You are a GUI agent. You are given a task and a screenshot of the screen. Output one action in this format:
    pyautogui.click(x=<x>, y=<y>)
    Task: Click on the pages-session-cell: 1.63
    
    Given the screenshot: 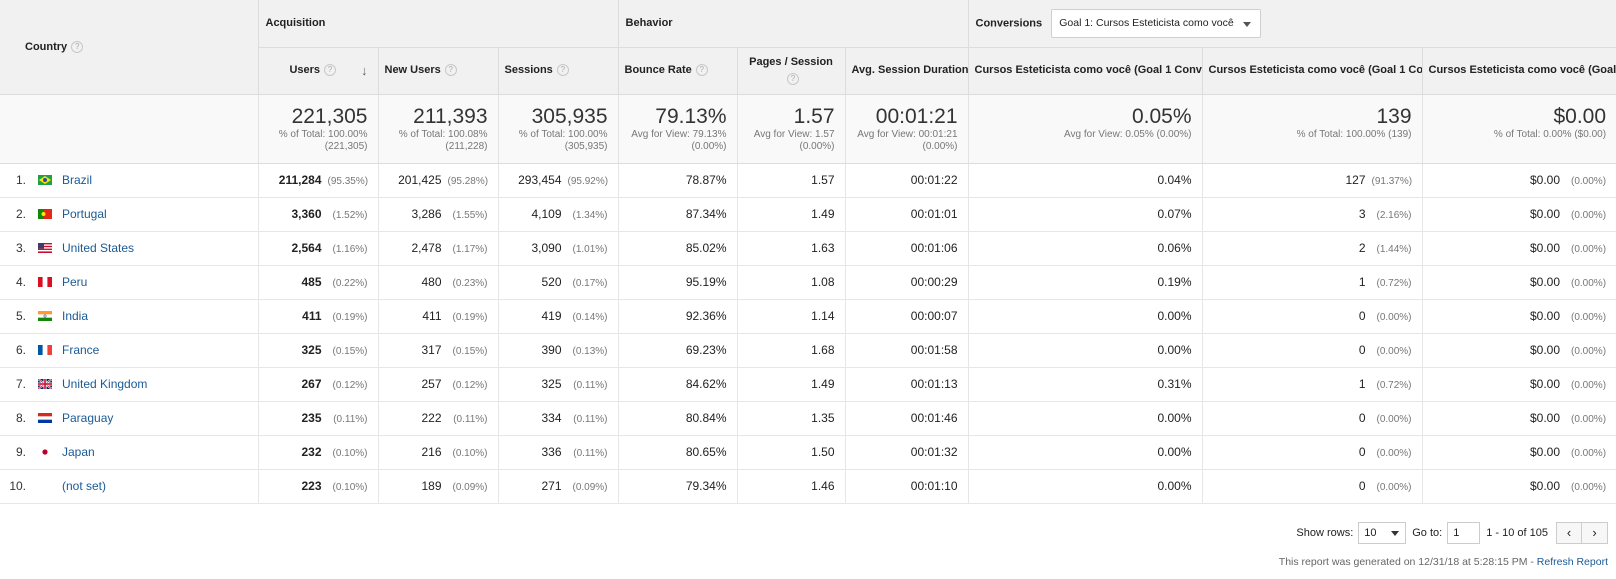 What is the action you would take?
    pyautogui.click(x=791, y=248)
    